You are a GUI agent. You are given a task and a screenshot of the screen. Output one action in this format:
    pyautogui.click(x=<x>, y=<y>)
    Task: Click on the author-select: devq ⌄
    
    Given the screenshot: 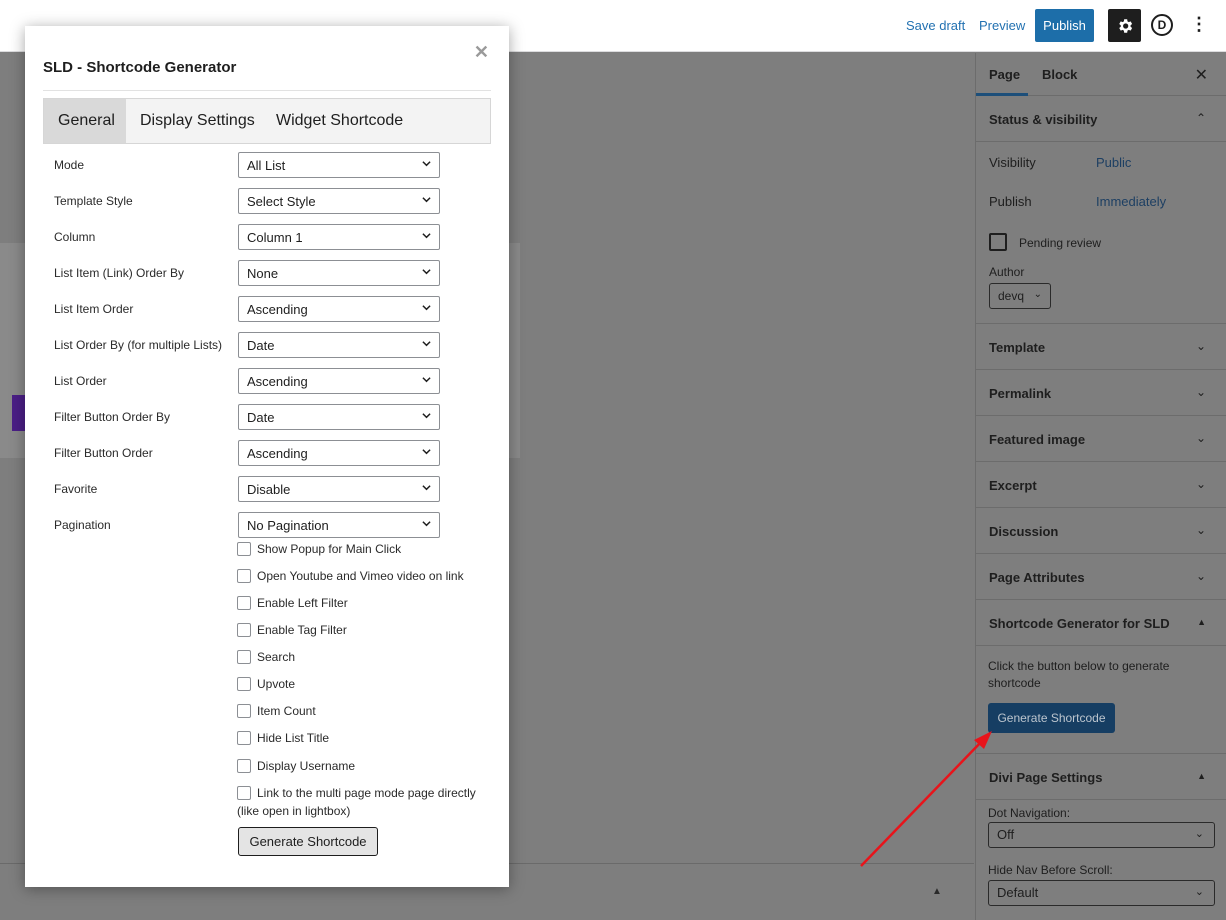 What is the action you would take?
    pyautogui.click(x=1020, y=296)
    